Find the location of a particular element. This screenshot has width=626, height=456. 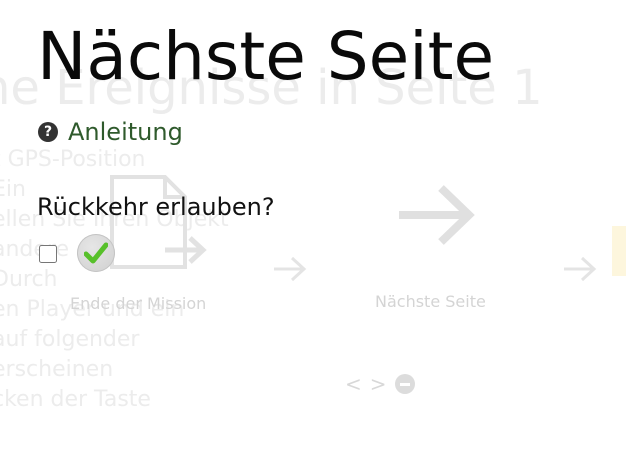

background-line: auf folgender is located at coordinates (70, 339).